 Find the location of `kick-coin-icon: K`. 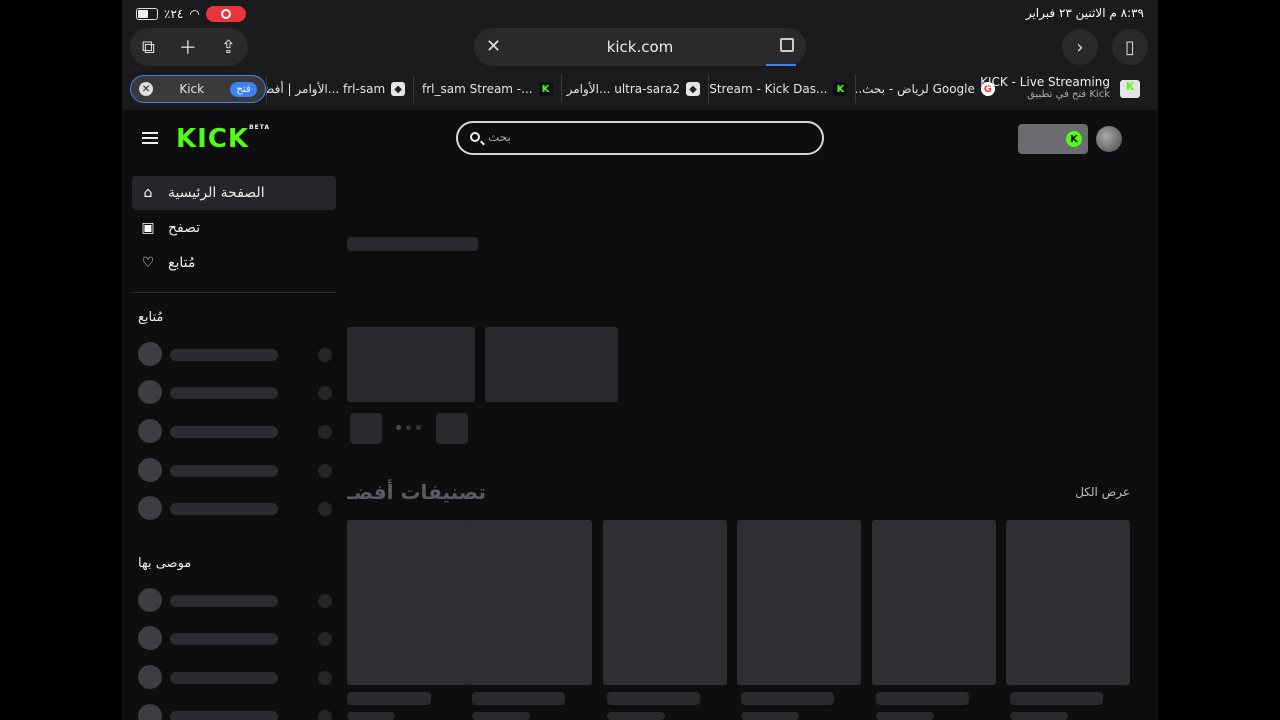

kick-coin-icon: K is located at coordinates (1074, 139).